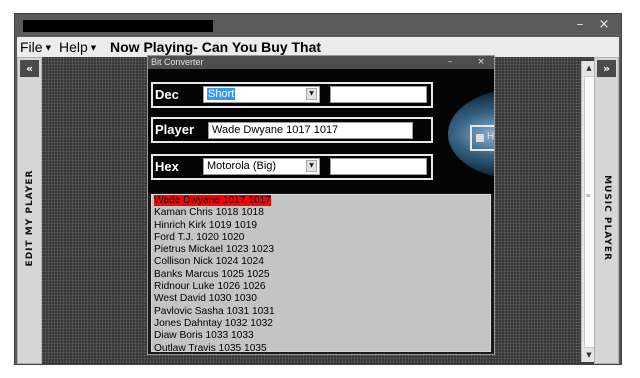 The height and width of the screenshot is (378, 640). Describe the element at coordinates (321, 312) in the screenshot. I see `list-item: Pavlovic Sasha 1031 1031` at that location.